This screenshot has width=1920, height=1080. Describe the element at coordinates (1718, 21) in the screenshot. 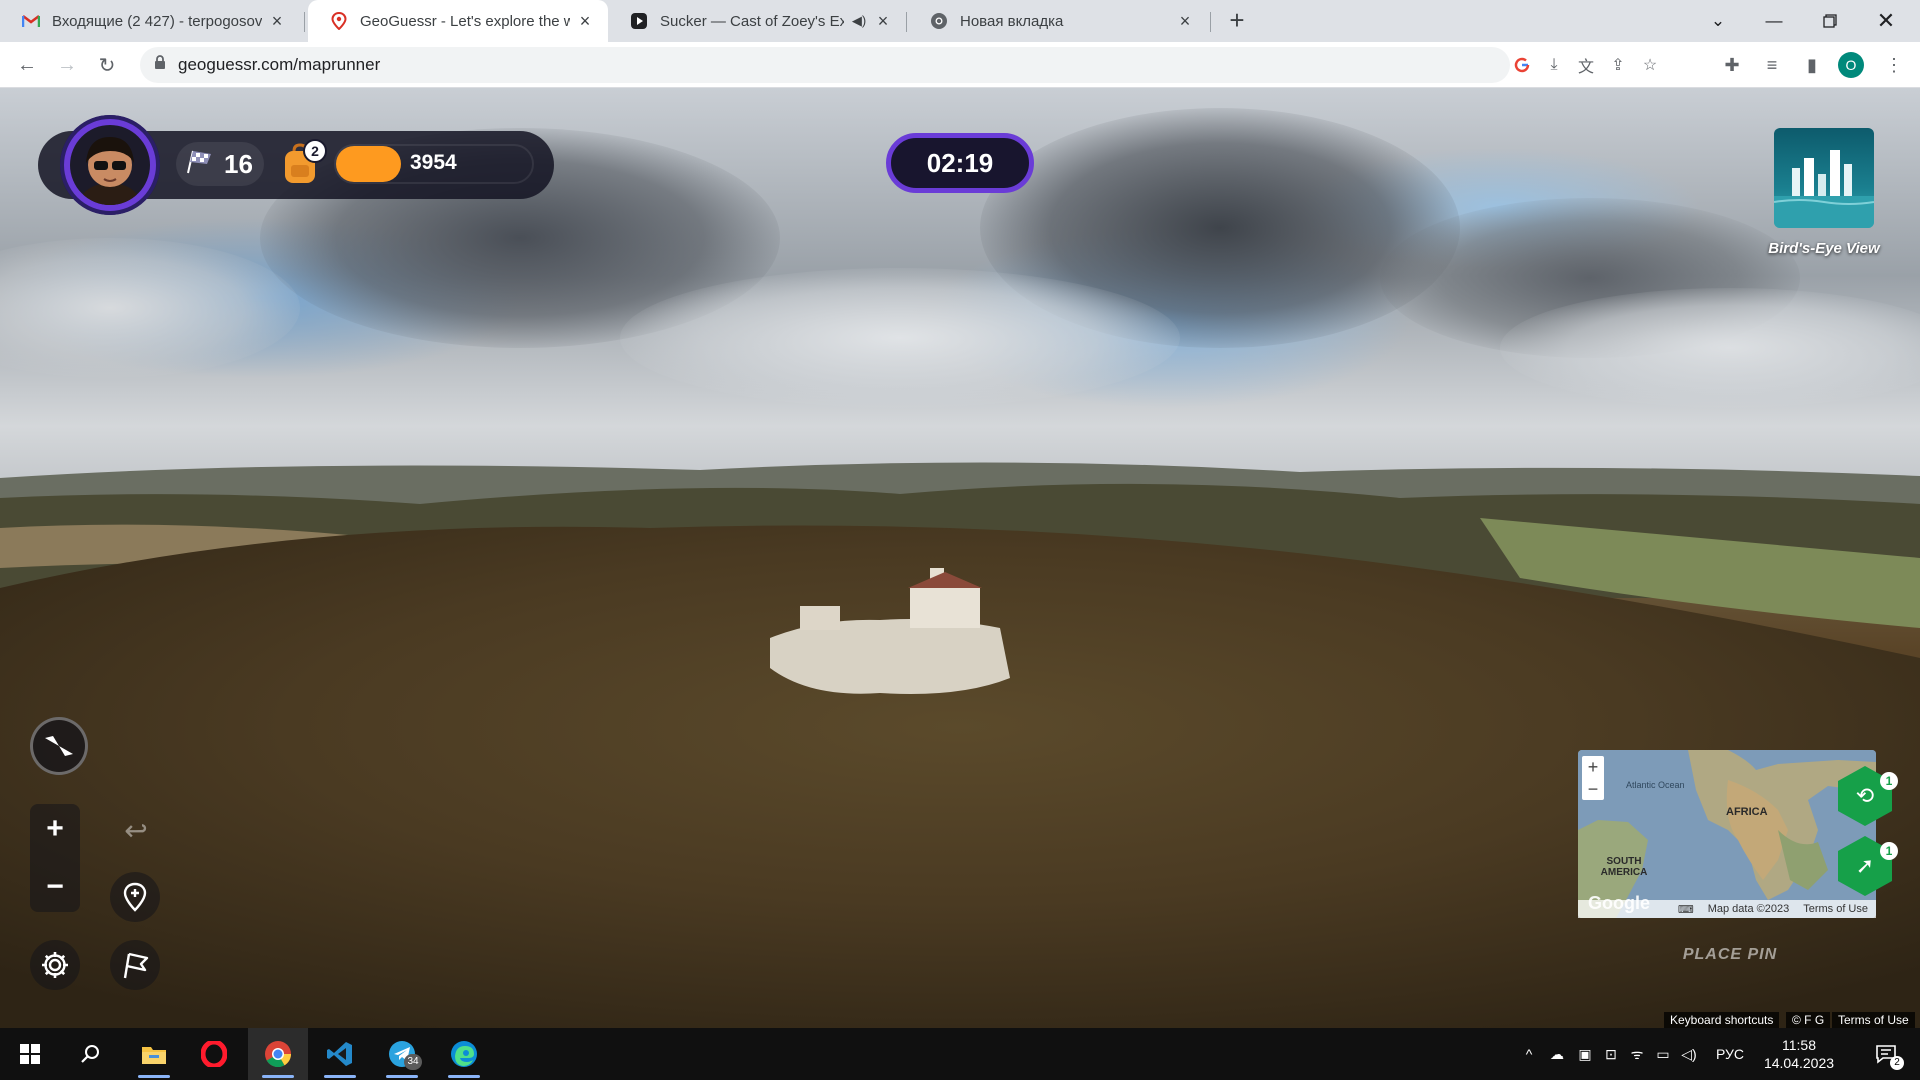

I see `tab-search-icon: ⌄` at that location.